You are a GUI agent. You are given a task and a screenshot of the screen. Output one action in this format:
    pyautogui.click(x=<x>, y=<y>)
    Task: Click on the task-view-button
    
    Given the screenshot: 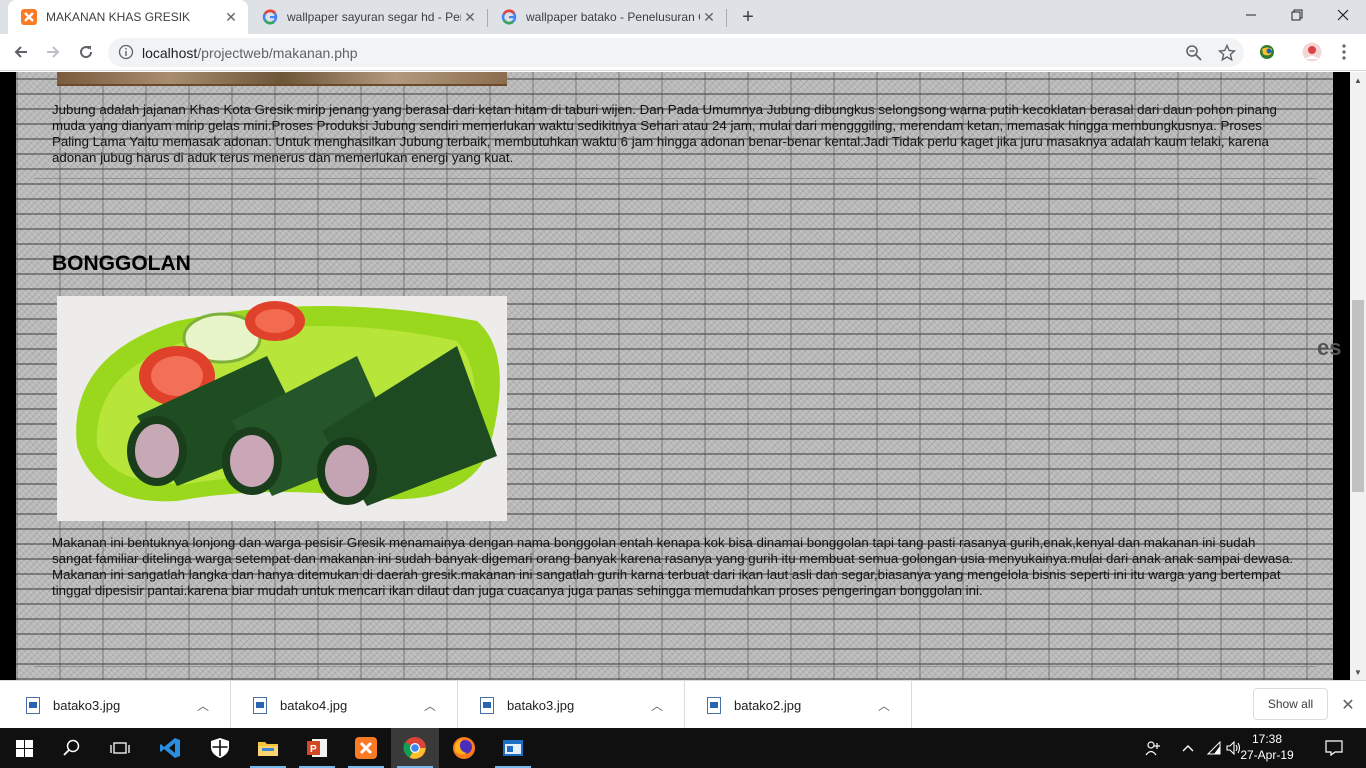 What is the action you would take?
    pyautogui.click(x=120, y=748)
    